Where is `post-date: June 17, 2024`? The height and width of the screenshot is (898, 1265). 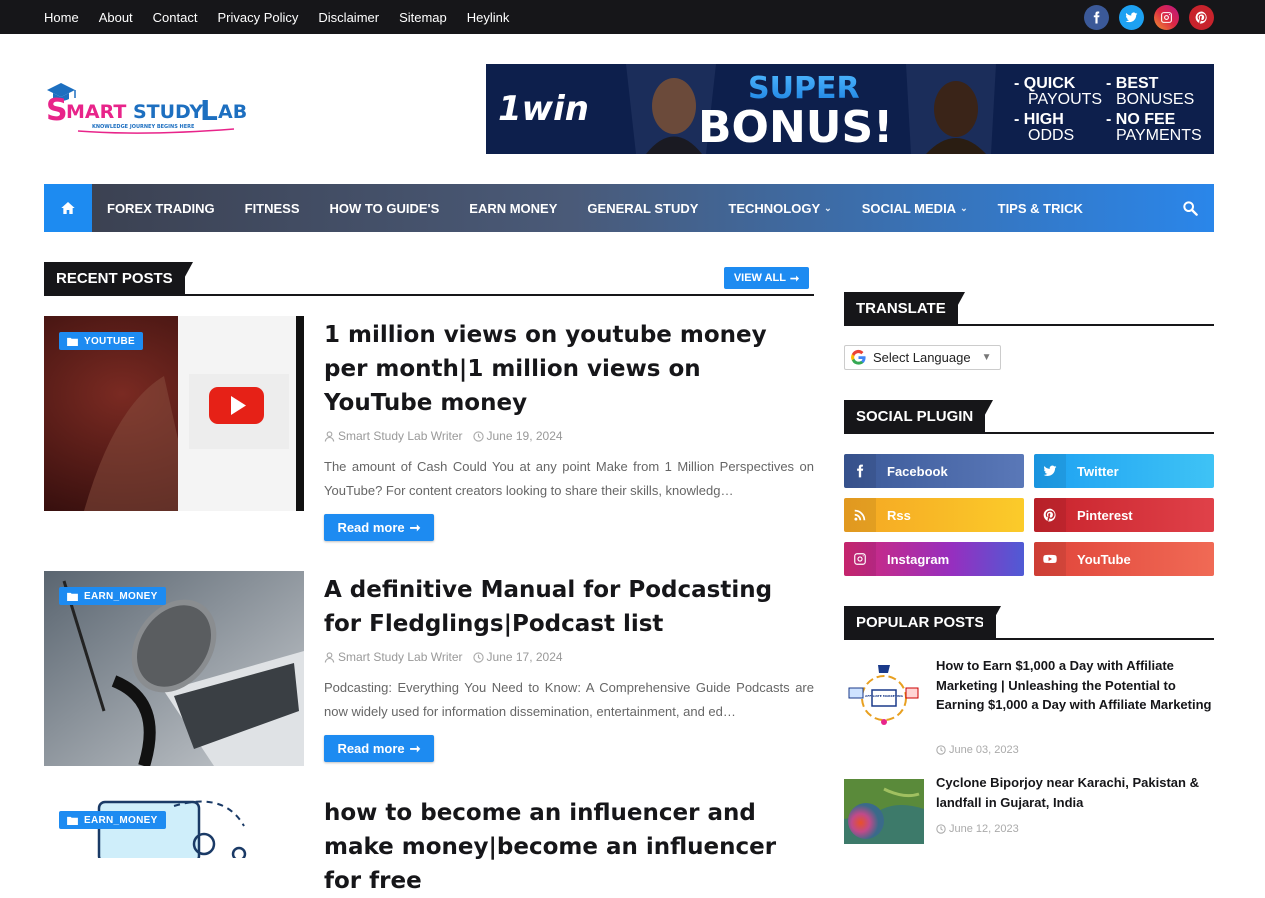 post-date: June 17, 2024 is located at coordinates (517, 657).